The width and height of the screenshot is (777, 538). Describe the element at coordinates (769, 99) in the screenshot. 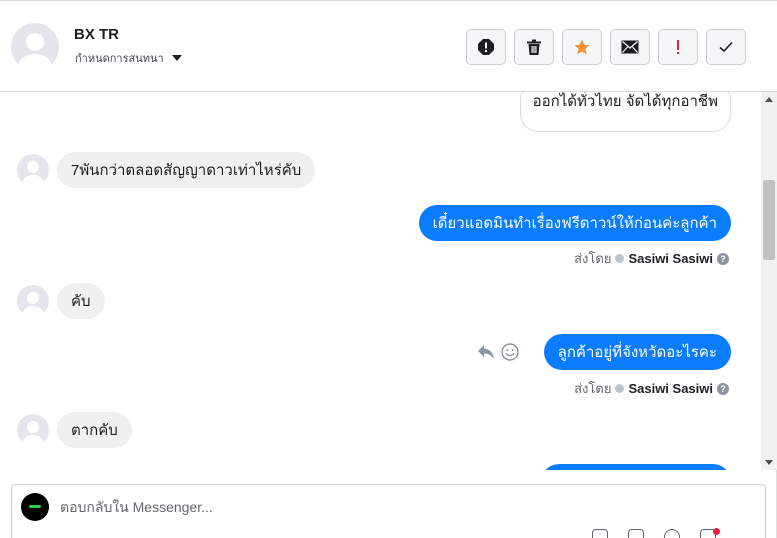

I see `scroll-up-arrow-icon` at that location.